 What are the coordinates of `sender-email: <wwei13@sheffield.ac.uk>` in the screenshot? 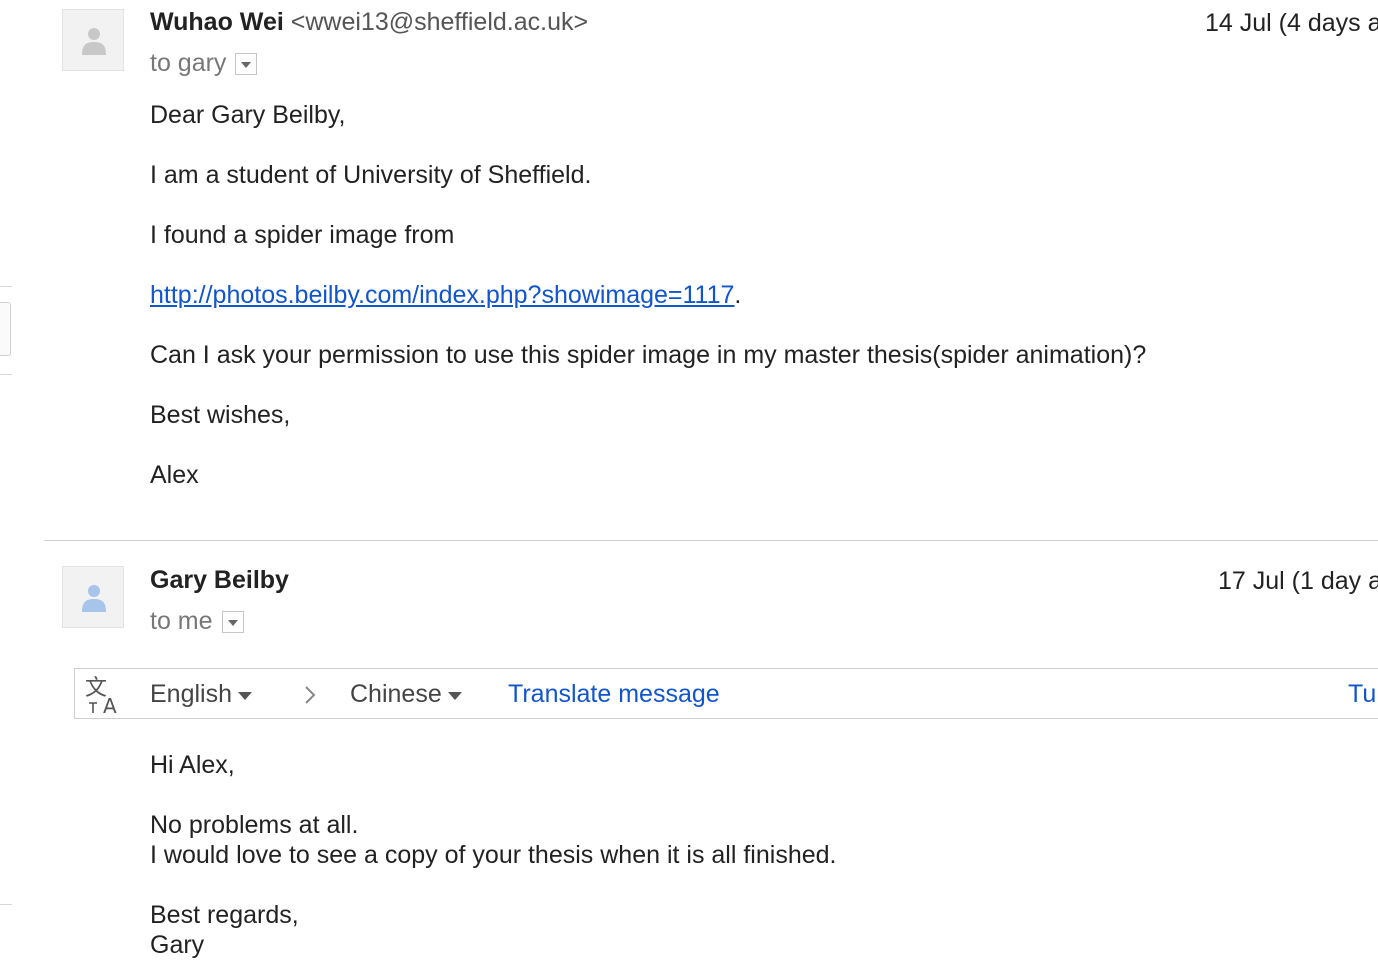 It's located at (439, 22).